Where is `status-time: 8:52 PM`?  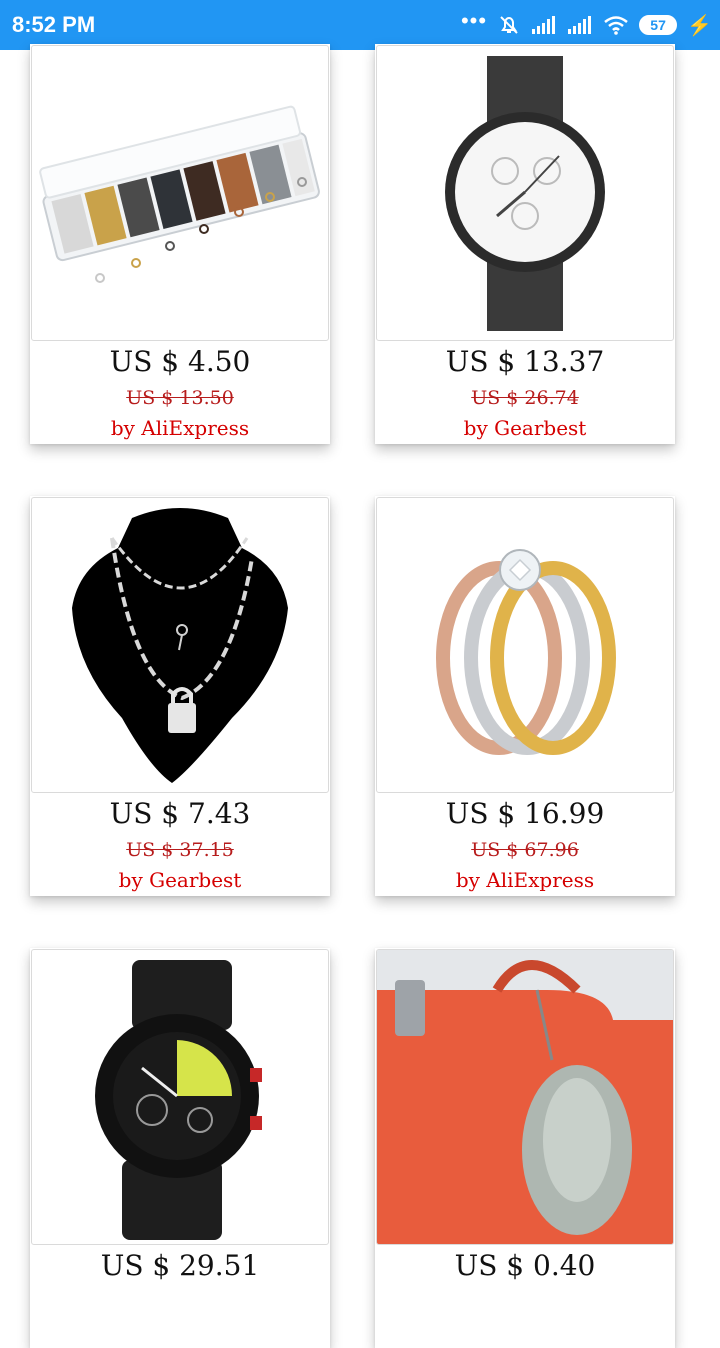 status-time: 8:52 PM is located at coordinates (54, 24).